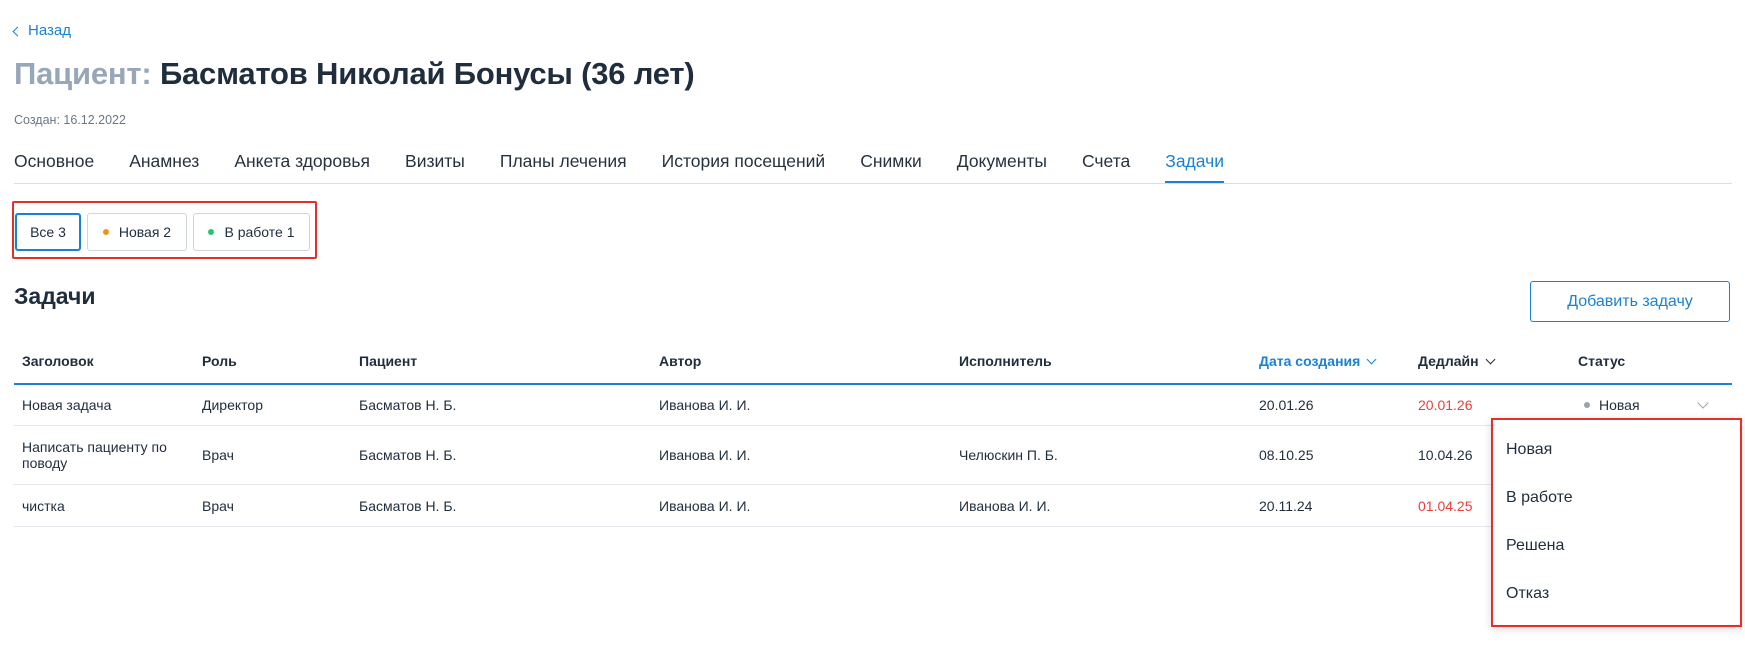  Describe the element at coordinates (17, 31) in the screenshot. I see `chevron-left-icon` at that location.